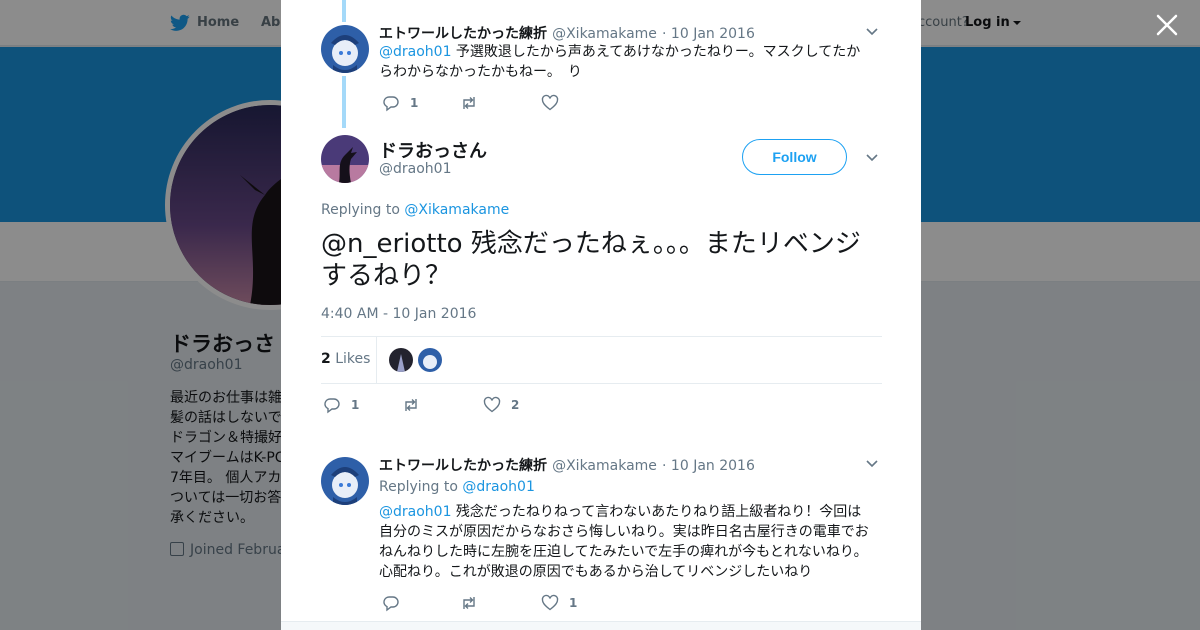 The image size is (1200, 630). What do you see at coordinates (344, 102) in the screenshot?
I see `thread-line-connector` at bounding box center [344, 102].